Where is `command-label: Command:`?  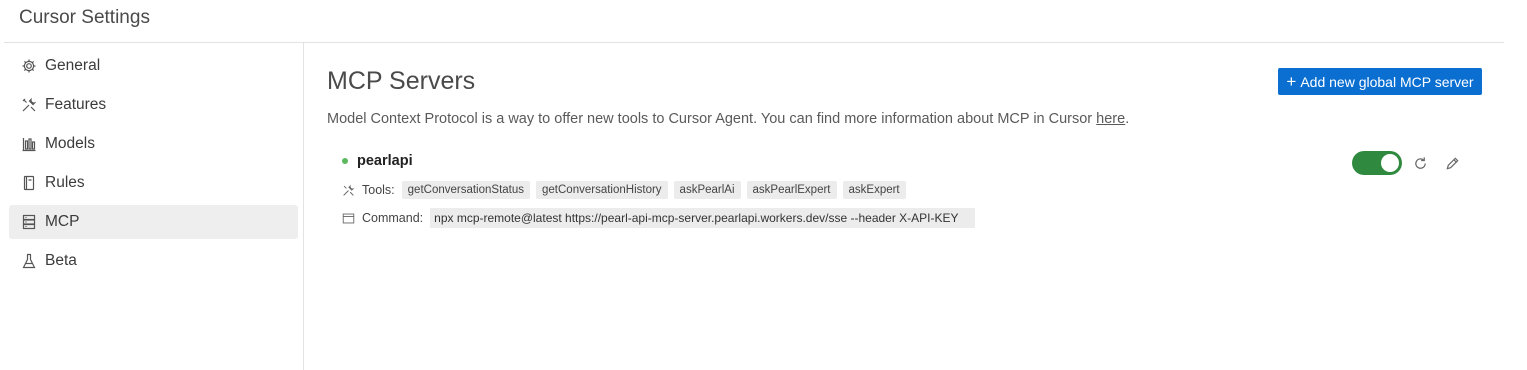
command-label: Command: is located at coordinates (393, 218).